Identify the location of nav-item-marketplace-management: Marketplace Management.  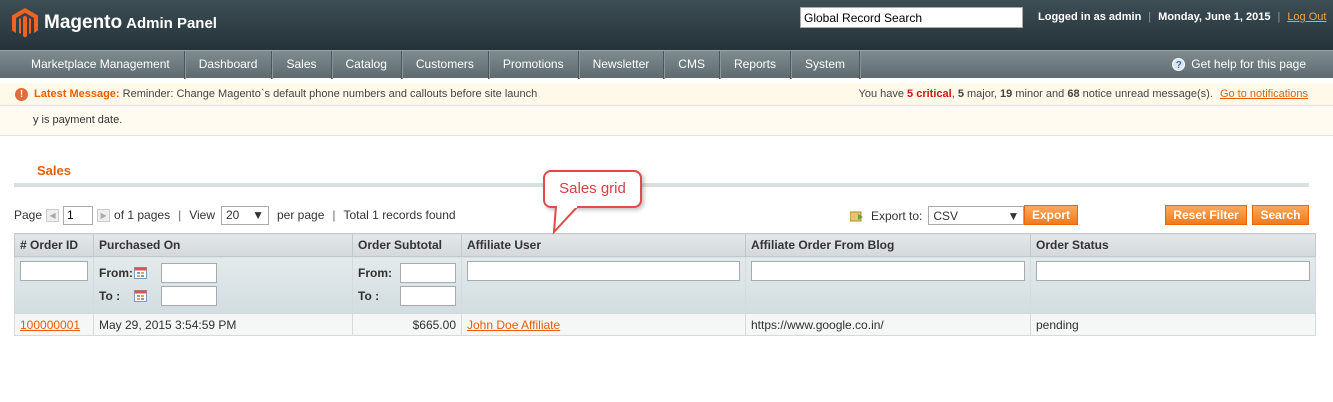
(101, 65).